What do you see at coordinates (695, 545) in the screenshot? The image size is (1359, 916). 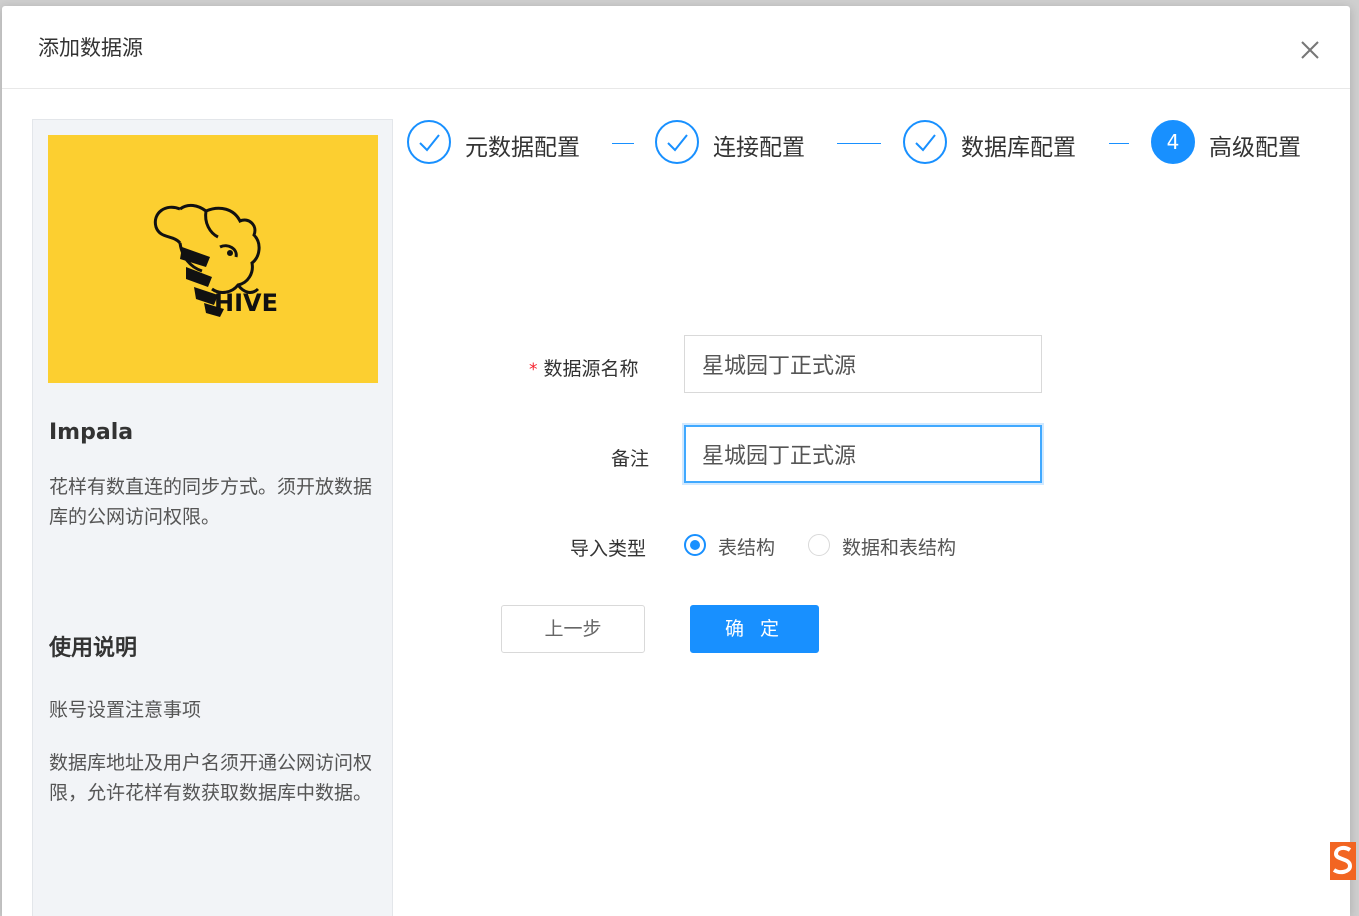 I see `radio-checked-icon` at bounding box center [695, 545].